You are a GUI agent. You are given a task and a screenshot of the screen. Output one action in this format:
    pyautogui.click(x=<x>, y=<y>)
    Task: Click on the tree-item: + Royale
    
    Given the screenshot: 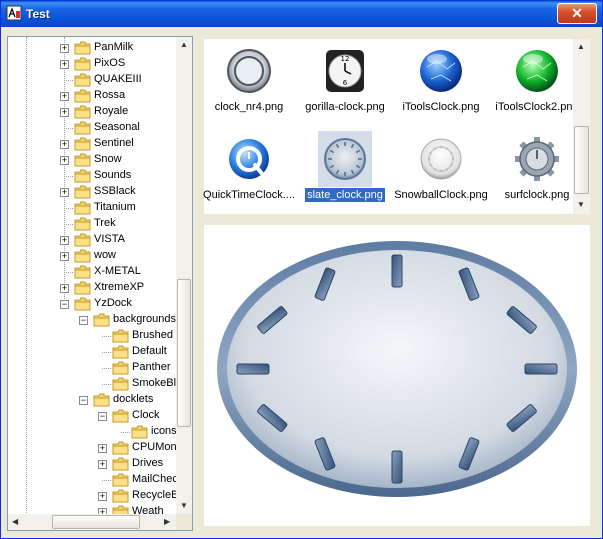 What is the action you would take?
    pyautogui.click(x=92, y=112)
    